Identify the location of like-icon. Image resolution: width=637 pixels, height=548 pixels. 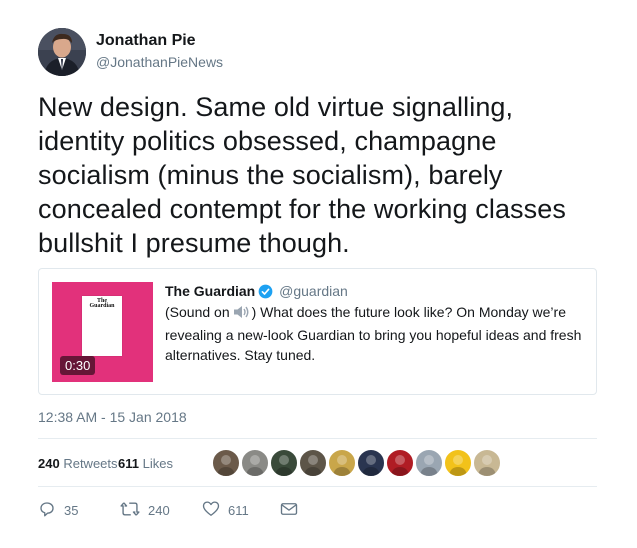
(211, 510).